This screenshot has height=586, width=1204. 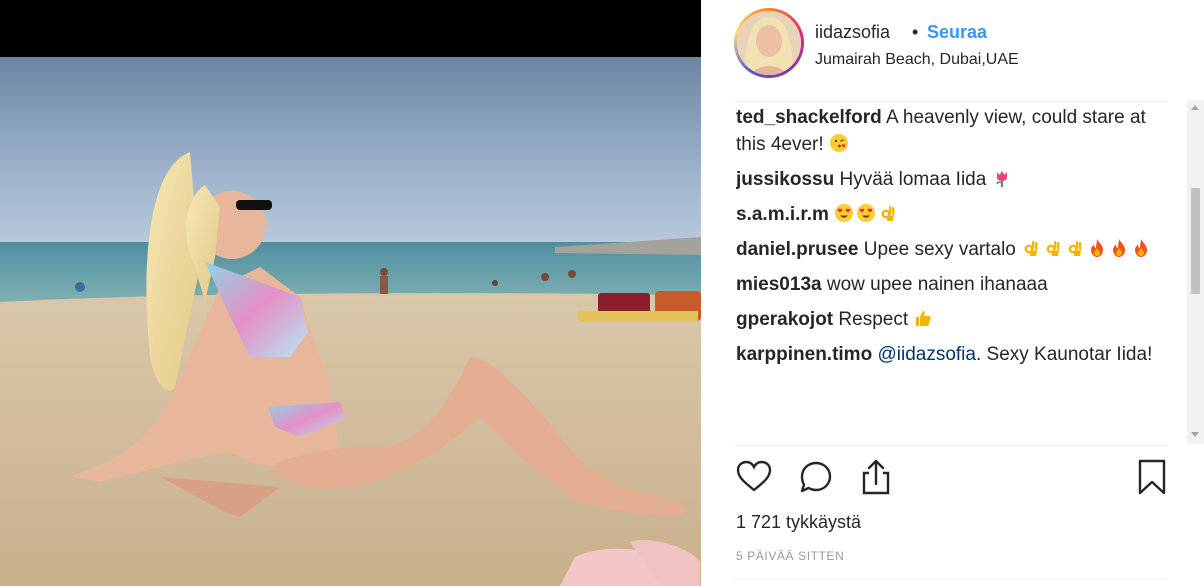 I want to click on comment-username: ted_shackelford, so click(x=809, y=117).